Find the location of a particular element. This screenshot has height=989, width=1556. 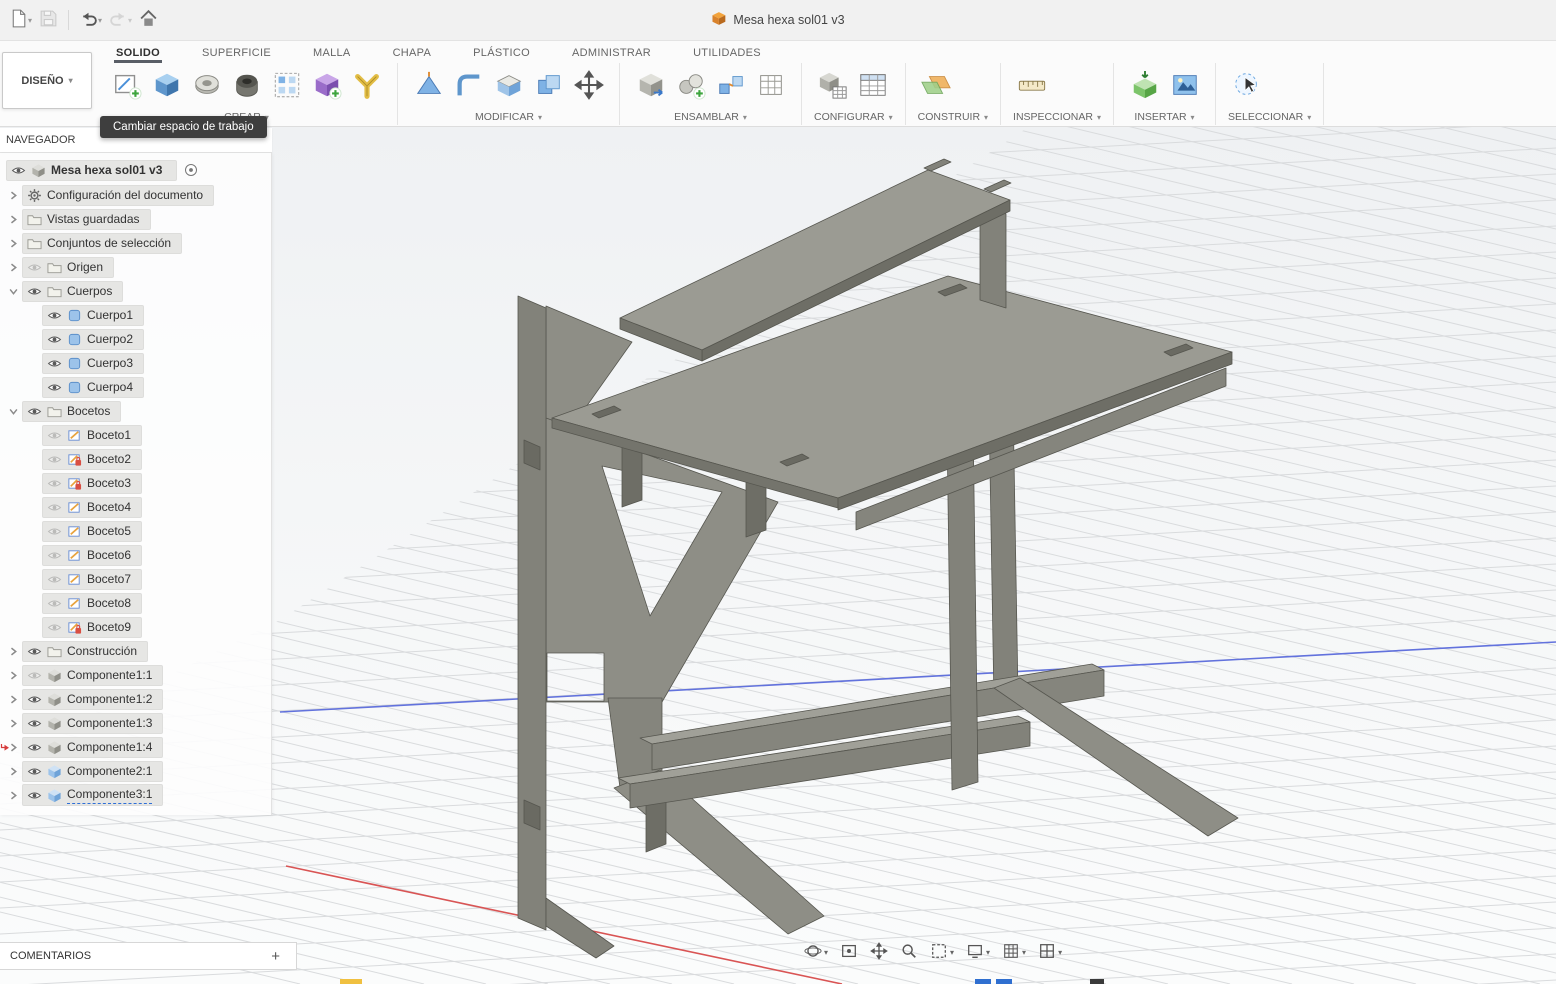

tab-solido: SOLIDO is located at coordinates (138, 55).